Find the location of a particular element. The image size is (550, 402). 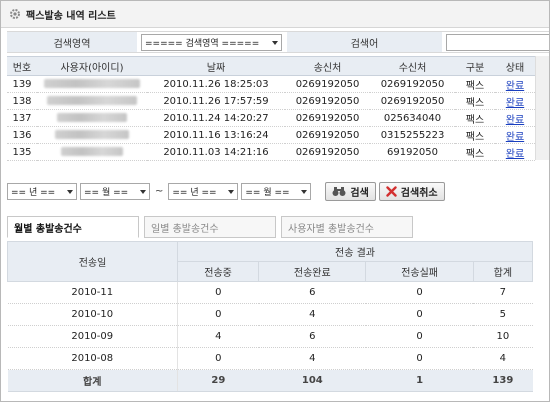

title-bar: 팩스발송 내역 리스트 is located at coordinates (275, 14).